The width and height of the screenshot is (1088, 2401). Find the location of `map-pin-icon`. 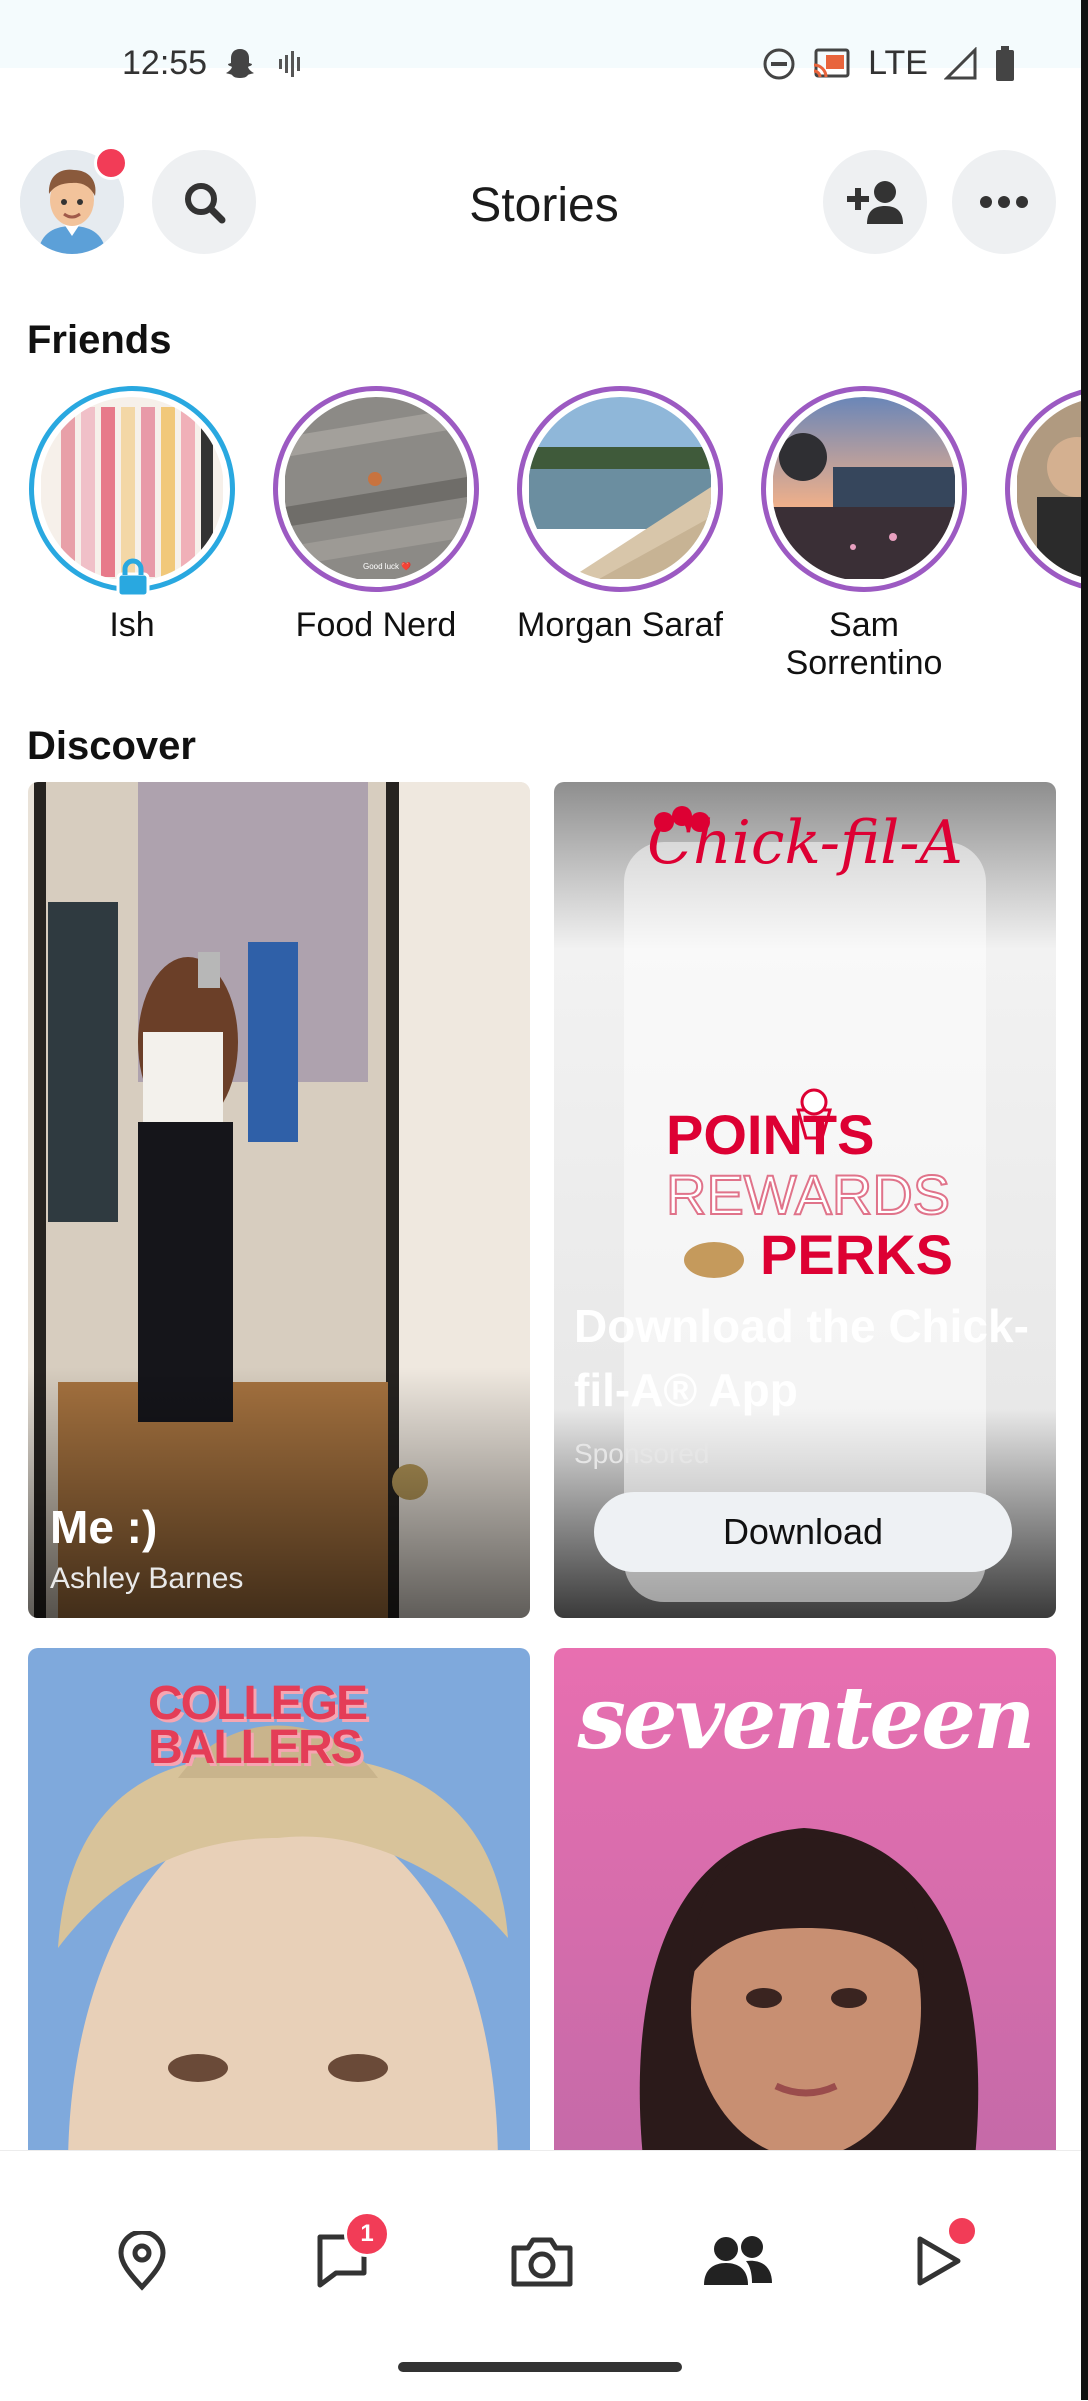

map-pin-icon is located at coordinates (142, 2261).